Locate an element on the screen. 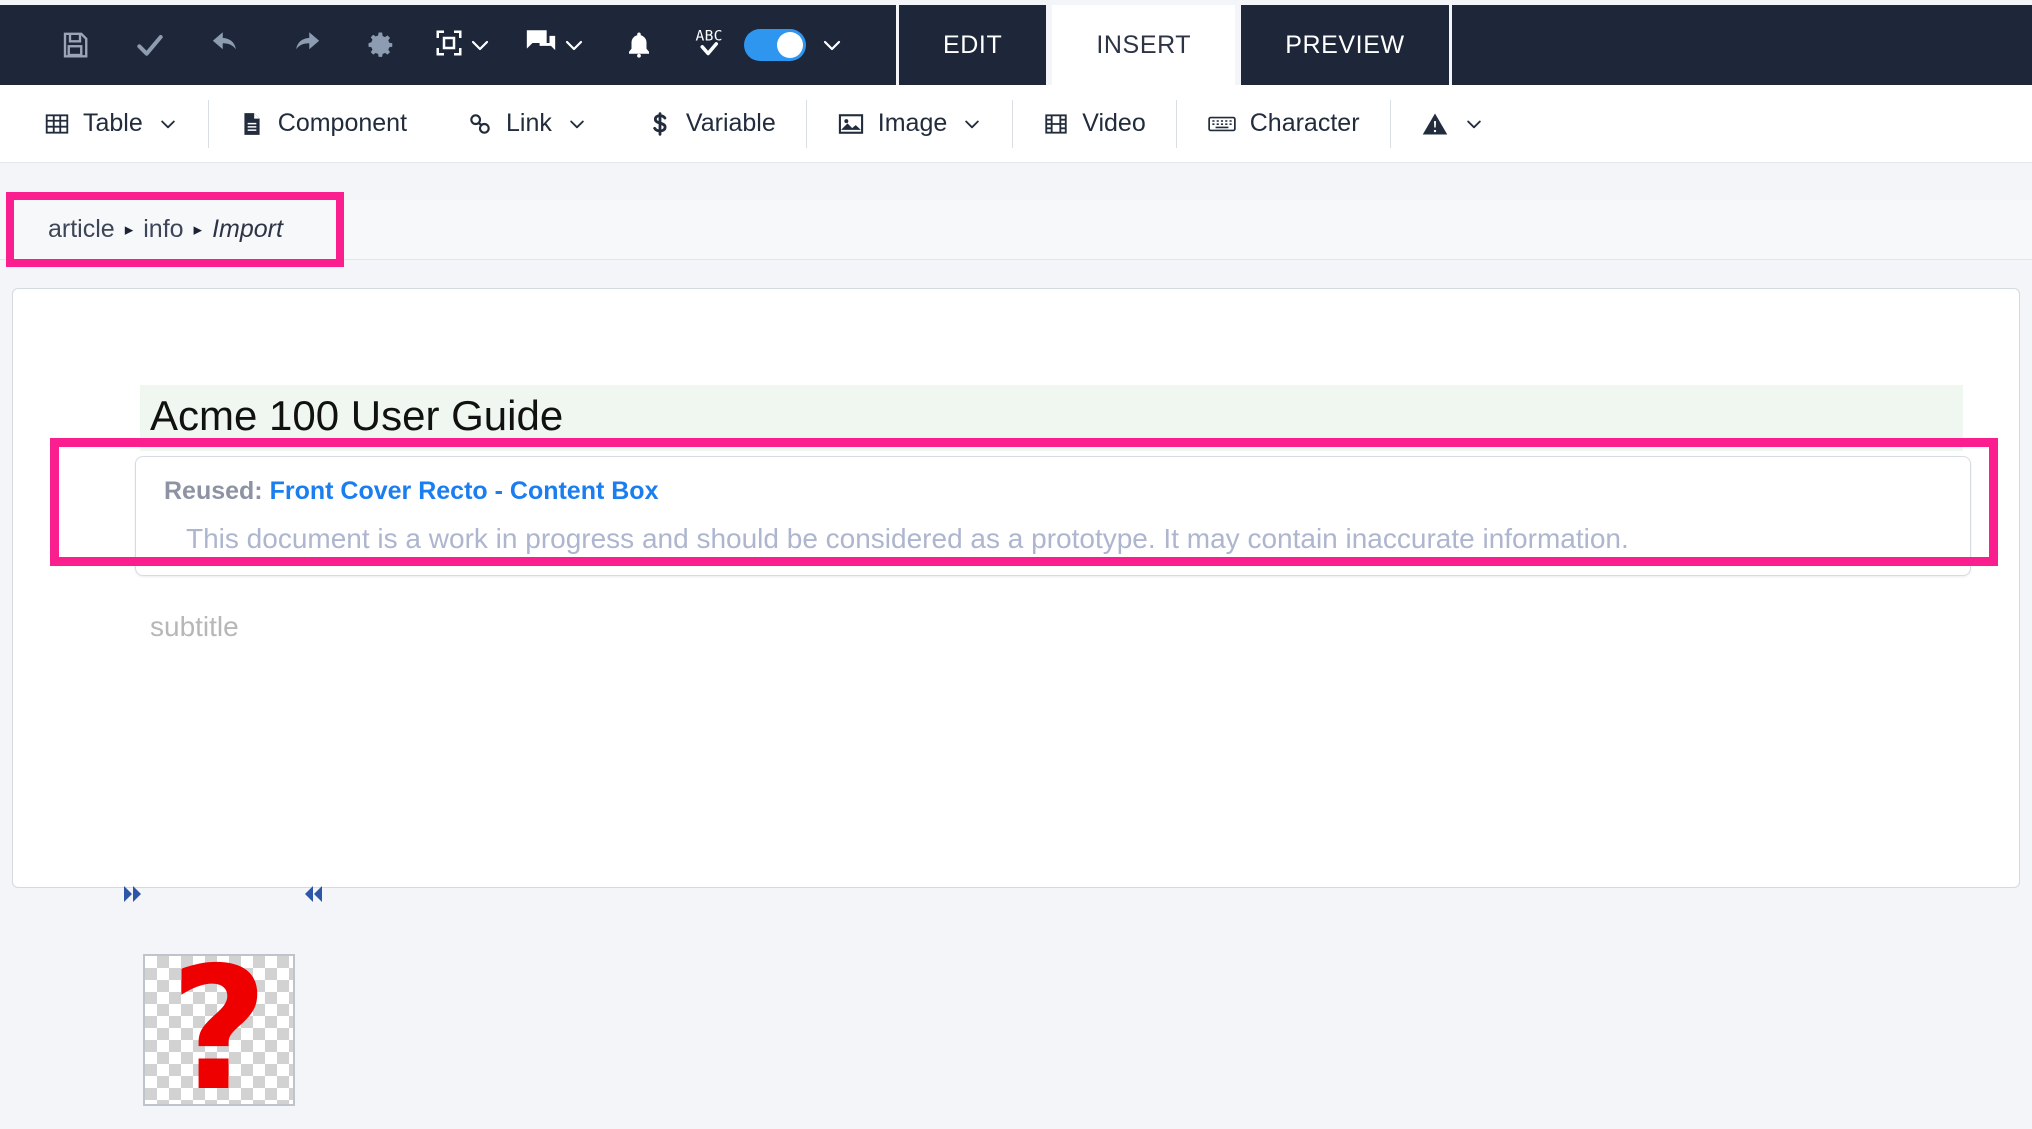 Image resolution: width=2032 pixels, height=1129 pixels. insert-table-button: Table is located at coordinates (104, 124).